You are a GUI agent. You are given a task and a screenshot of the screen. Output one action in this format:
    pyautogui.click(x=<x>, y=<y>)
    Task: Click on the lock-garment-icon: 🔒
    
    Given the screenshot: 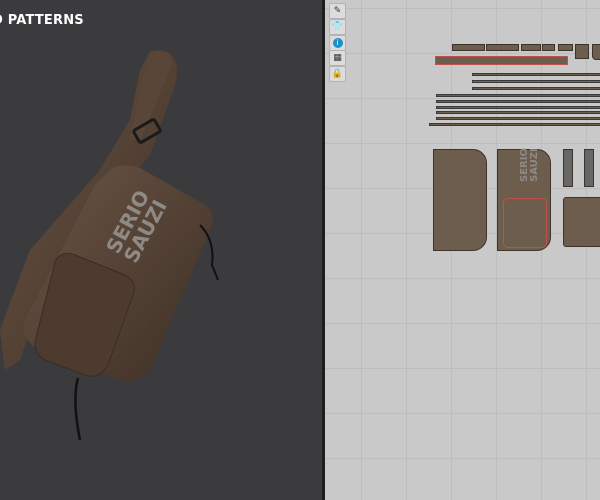 What is the action you would take?
    pyautogui.click(x=337, y=74)
    